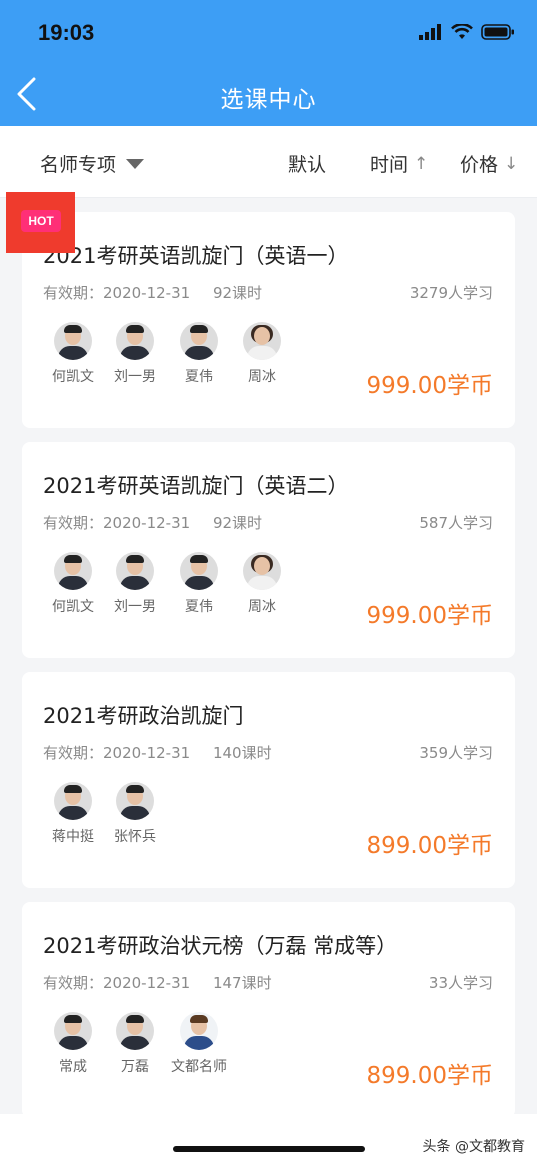 This screenshot has width=537, height=1163. I want to click on sort-default-label: 默认, so click(307, 165).